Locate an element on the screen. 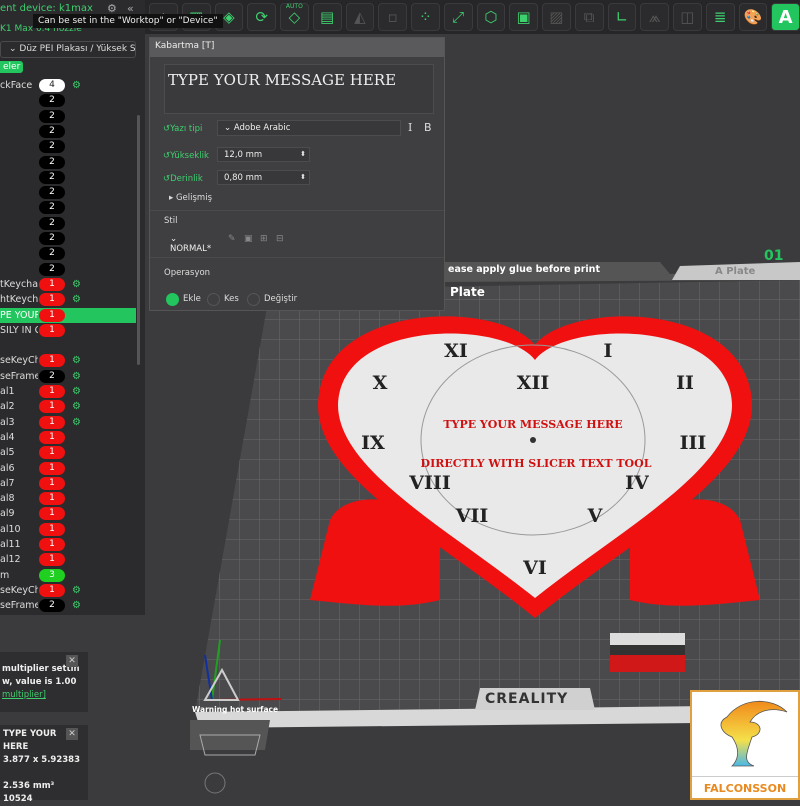 This screenshot has height=806, width=800. advanced-toggle: ▸ Gelişmiş is located at coordinates (190, 198).